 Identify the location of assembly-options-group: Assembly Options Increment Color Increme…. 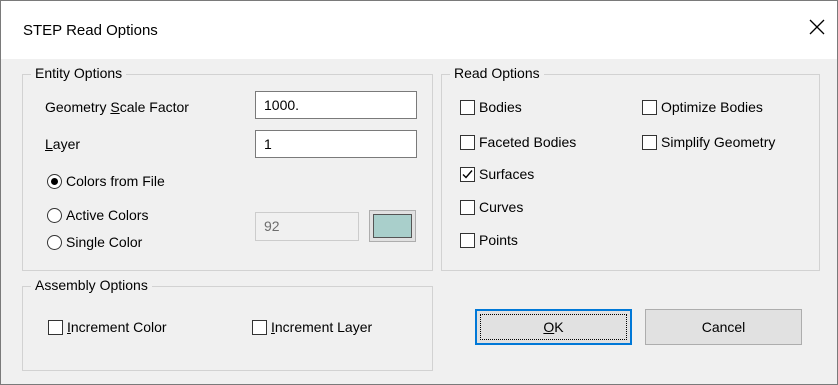
(227, 324).